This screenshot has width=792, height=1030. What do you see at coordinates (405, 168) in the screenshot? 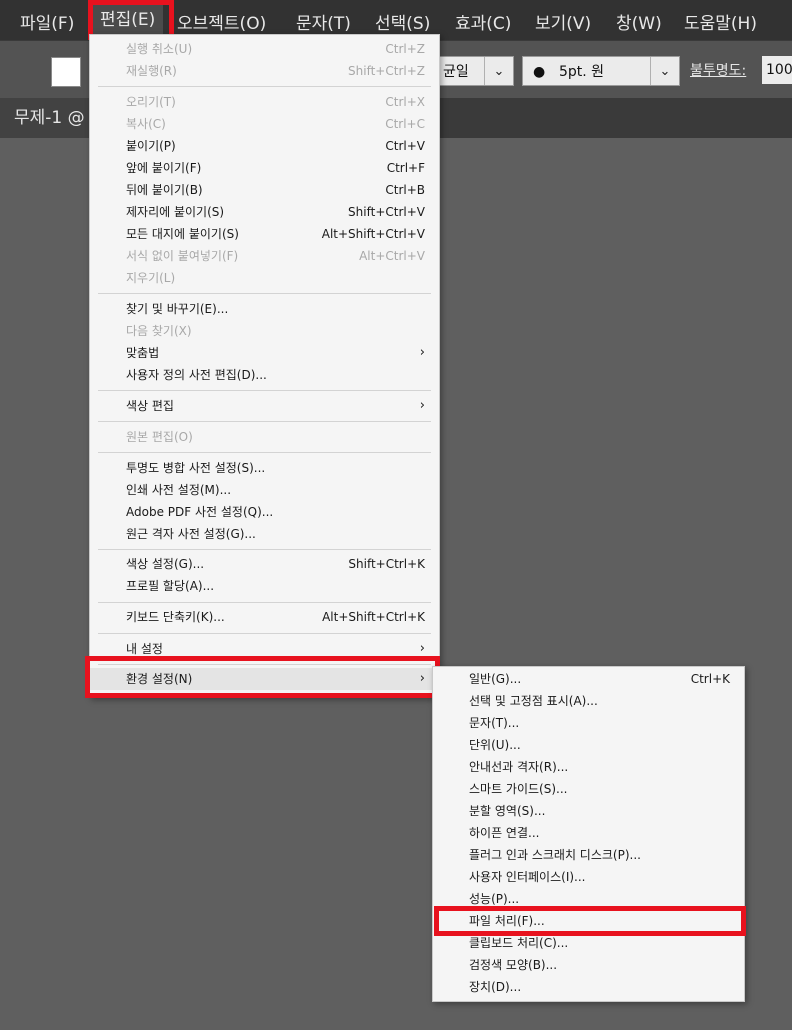
I see `menu-item-shortcut: Ctrl+F` at bounding box center [405, 168].